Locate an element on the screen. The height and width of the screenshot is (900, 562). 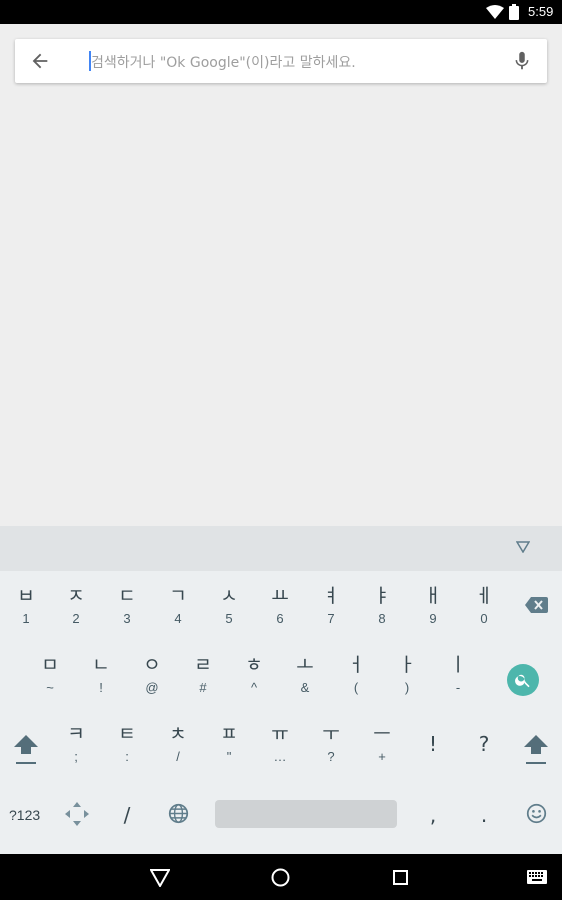
search-bar: 검색하거나 "Ok Google"(이)라고 말하세요. is located at coordinates (281, 61).